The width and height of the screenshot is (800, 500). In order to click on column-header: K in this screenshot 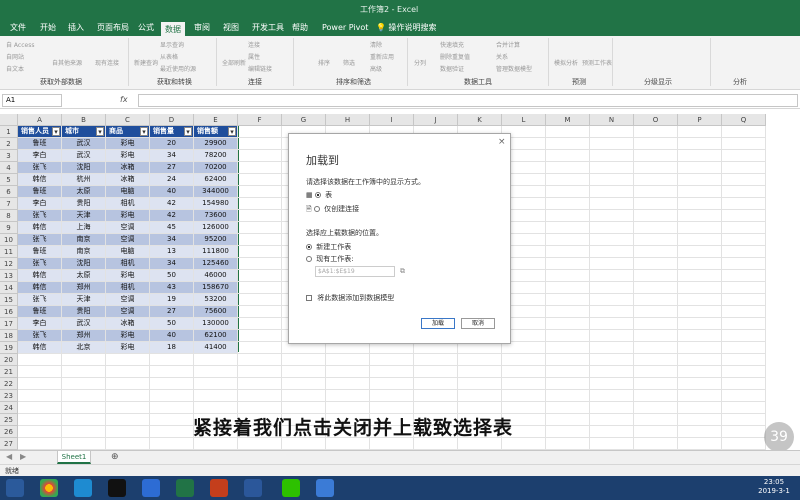, I will do `click(480, 120)`.